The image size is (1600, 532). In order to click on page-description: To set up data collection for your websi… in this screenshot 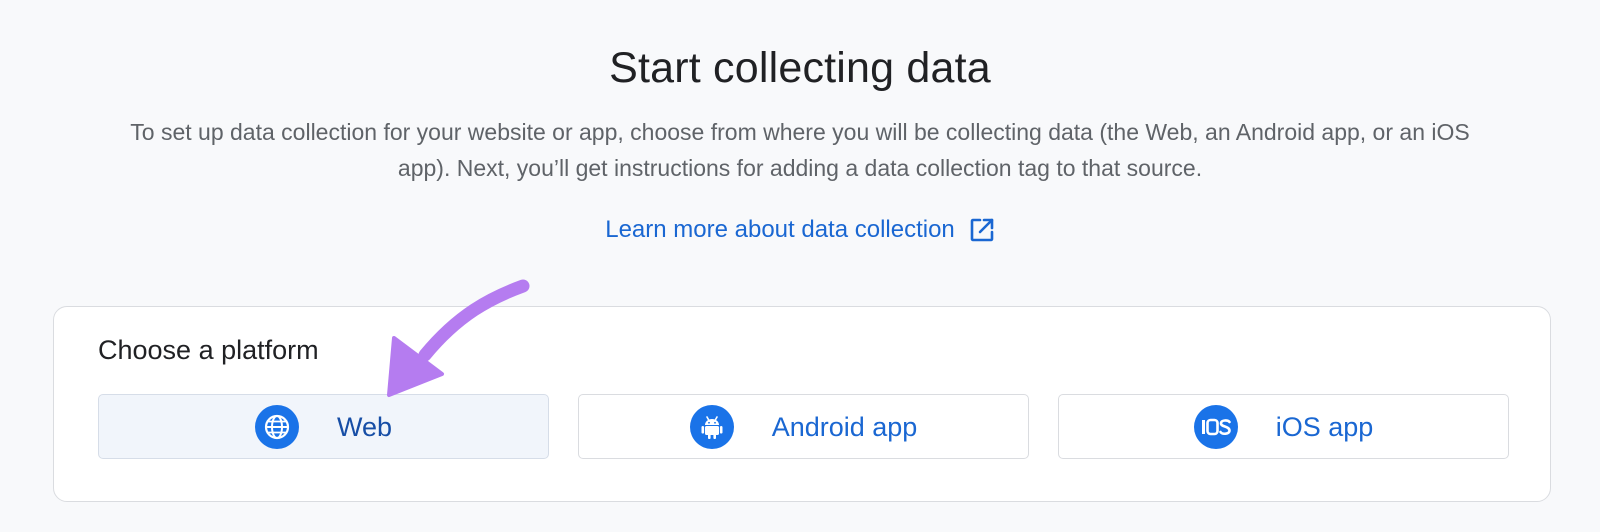, I will do `click(800, 150)`.